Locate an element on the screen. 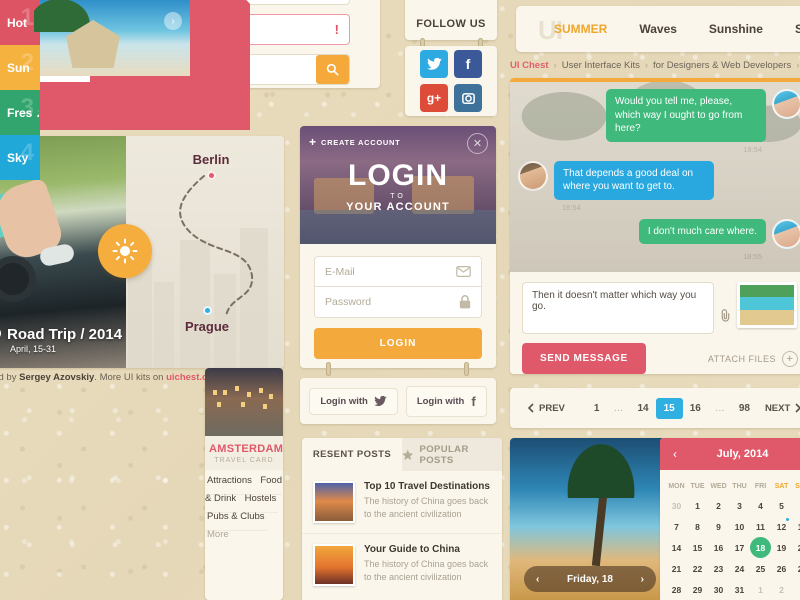 This screenshot has width=800, height=600. calendar-day: 22 is located at coordinates (697, 568).